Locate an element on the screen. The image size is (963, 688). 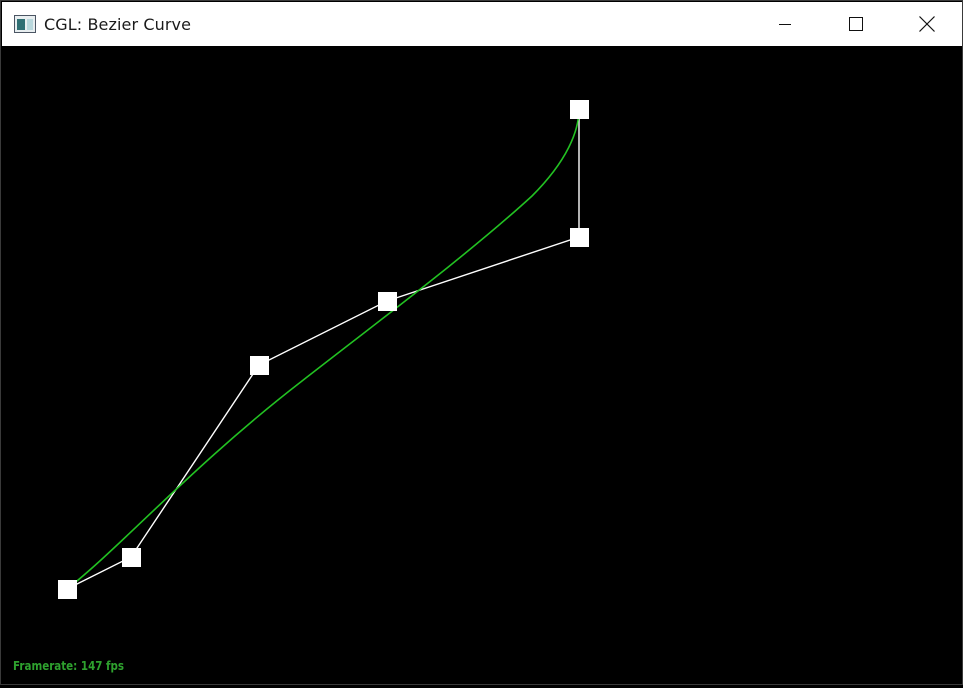
maximize-button is located at coordinates (855, 24).